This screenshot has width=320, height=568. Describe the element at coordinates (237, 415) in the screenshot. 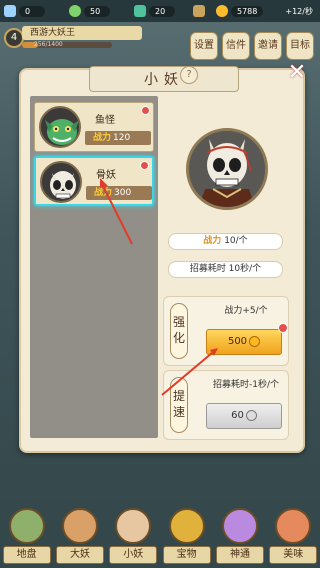

I see `speedup-cost: 60` at that location.